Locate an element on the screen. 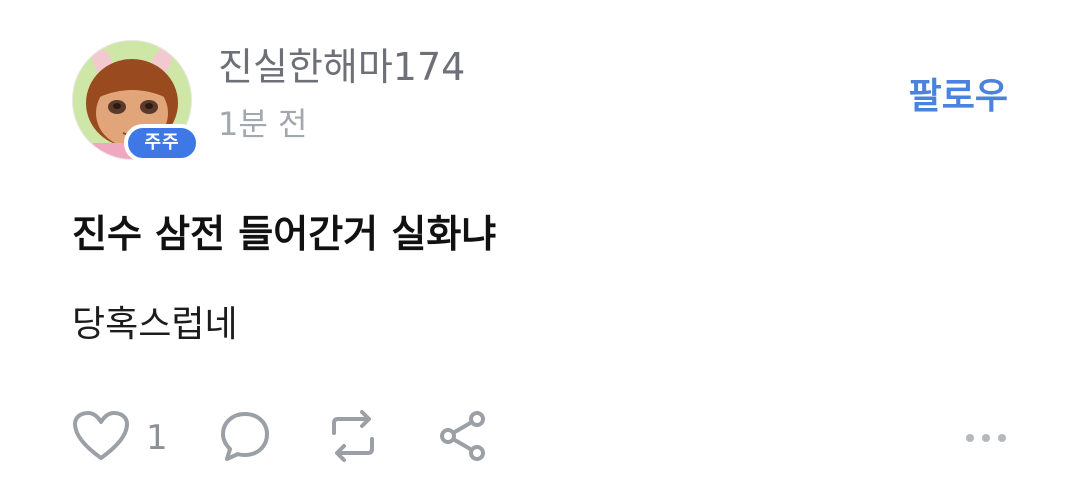  repost-icon is located at coordinates (353, 438).